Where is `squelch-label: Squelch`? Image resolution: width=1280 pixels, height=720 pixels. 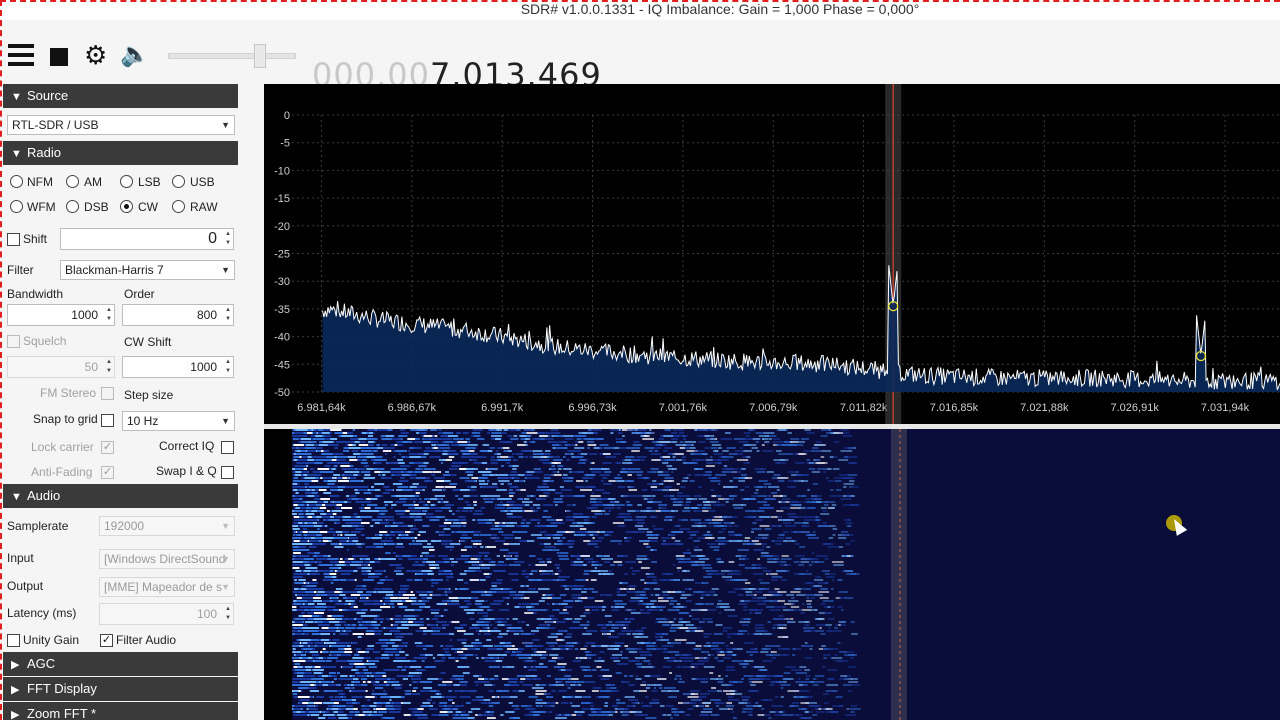
squelch-label: Squelch is located at coordinates (45, 341).